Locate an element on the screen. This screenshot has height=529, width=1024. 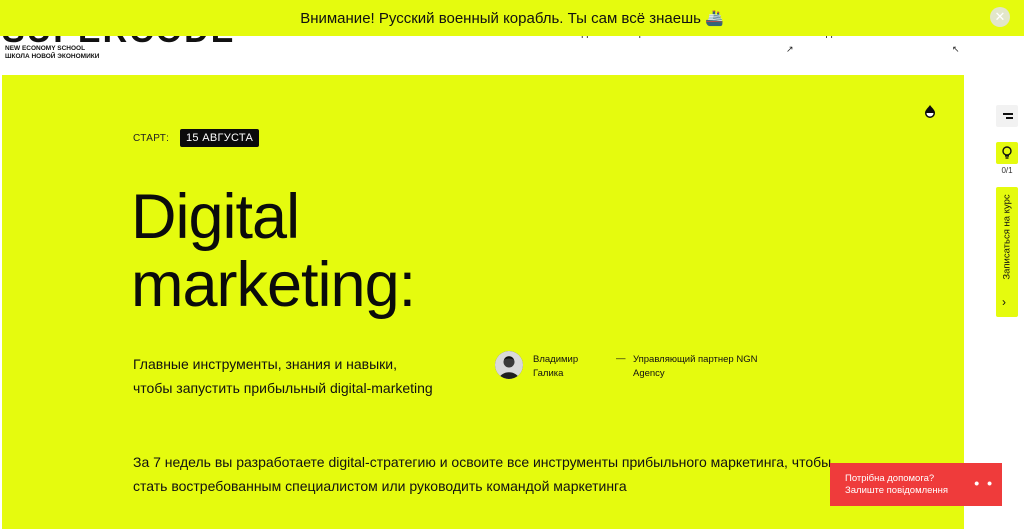
chevron-right-icon: › is located at coordinates (1004, 302).